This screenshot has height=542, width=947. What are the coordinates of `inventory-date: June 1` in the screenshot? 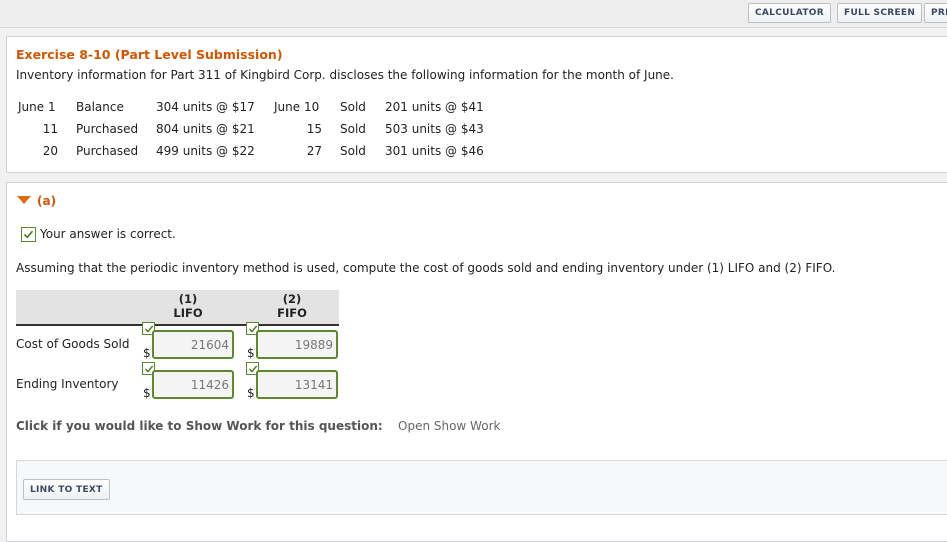 It's located at (37, 107).